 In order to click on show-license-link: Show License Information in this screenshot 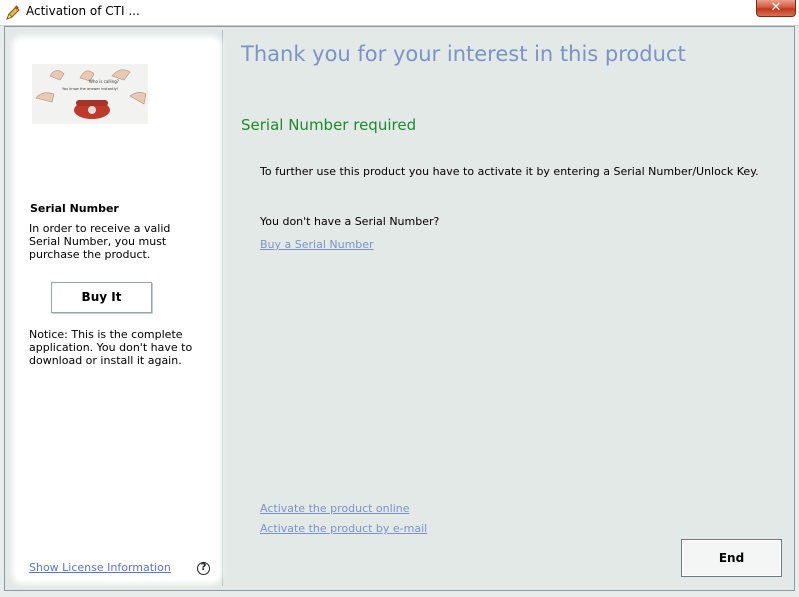, I will do `click(100, 567)`.